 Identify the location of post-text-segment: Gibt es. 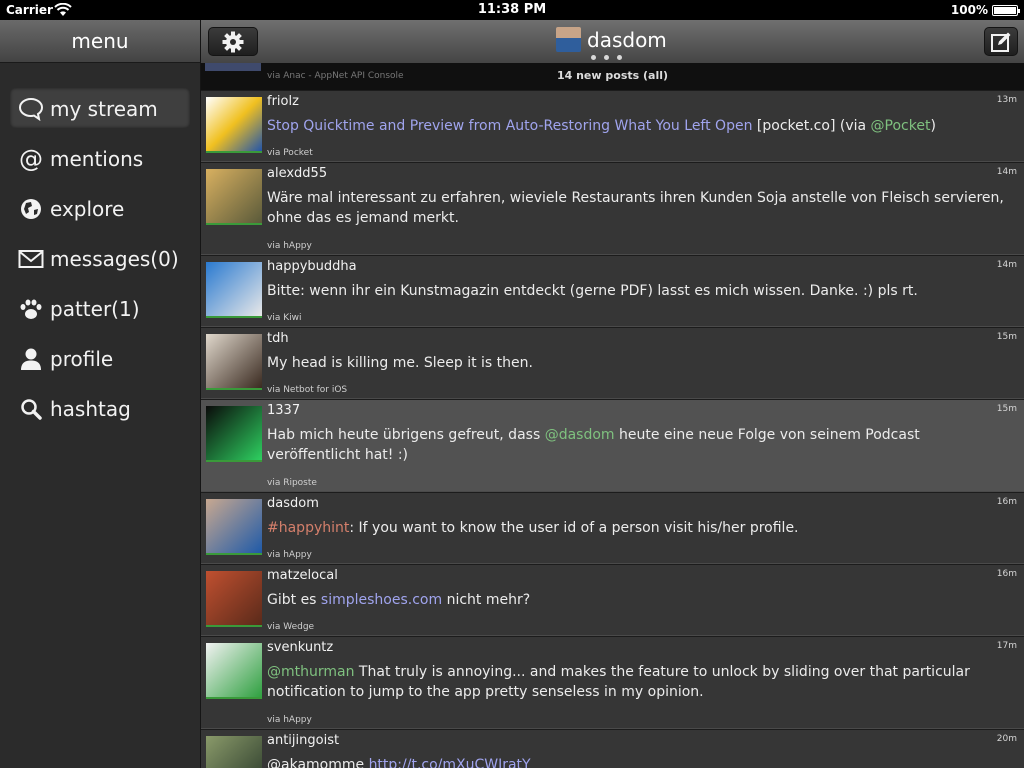
(294, 600).